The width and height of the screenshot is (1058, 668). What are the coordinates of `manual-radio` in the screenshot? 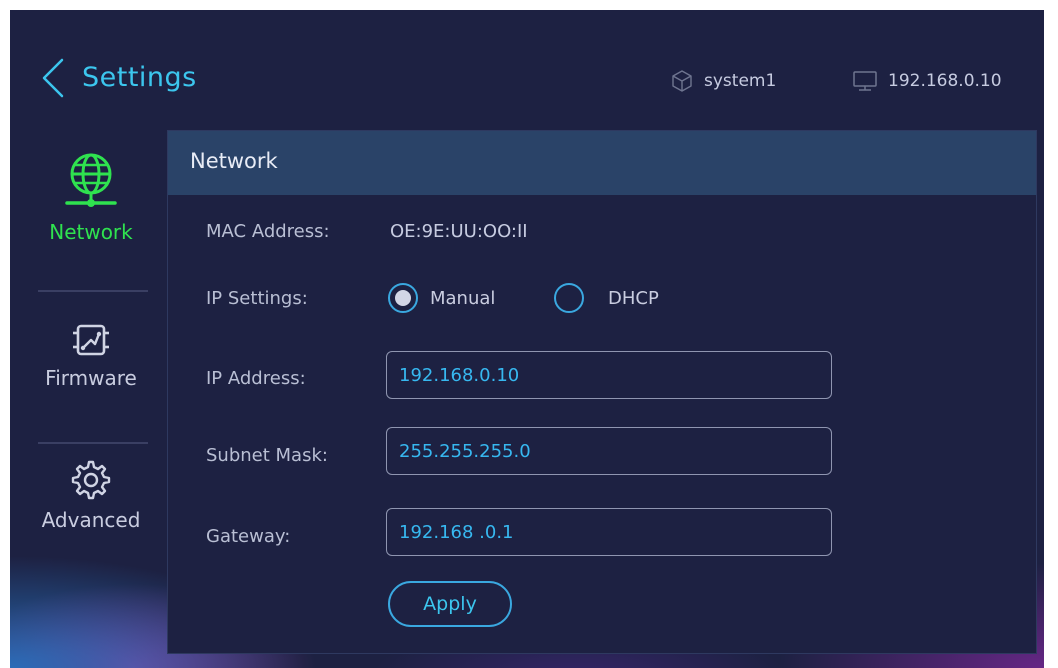 It's located at (403, 298).